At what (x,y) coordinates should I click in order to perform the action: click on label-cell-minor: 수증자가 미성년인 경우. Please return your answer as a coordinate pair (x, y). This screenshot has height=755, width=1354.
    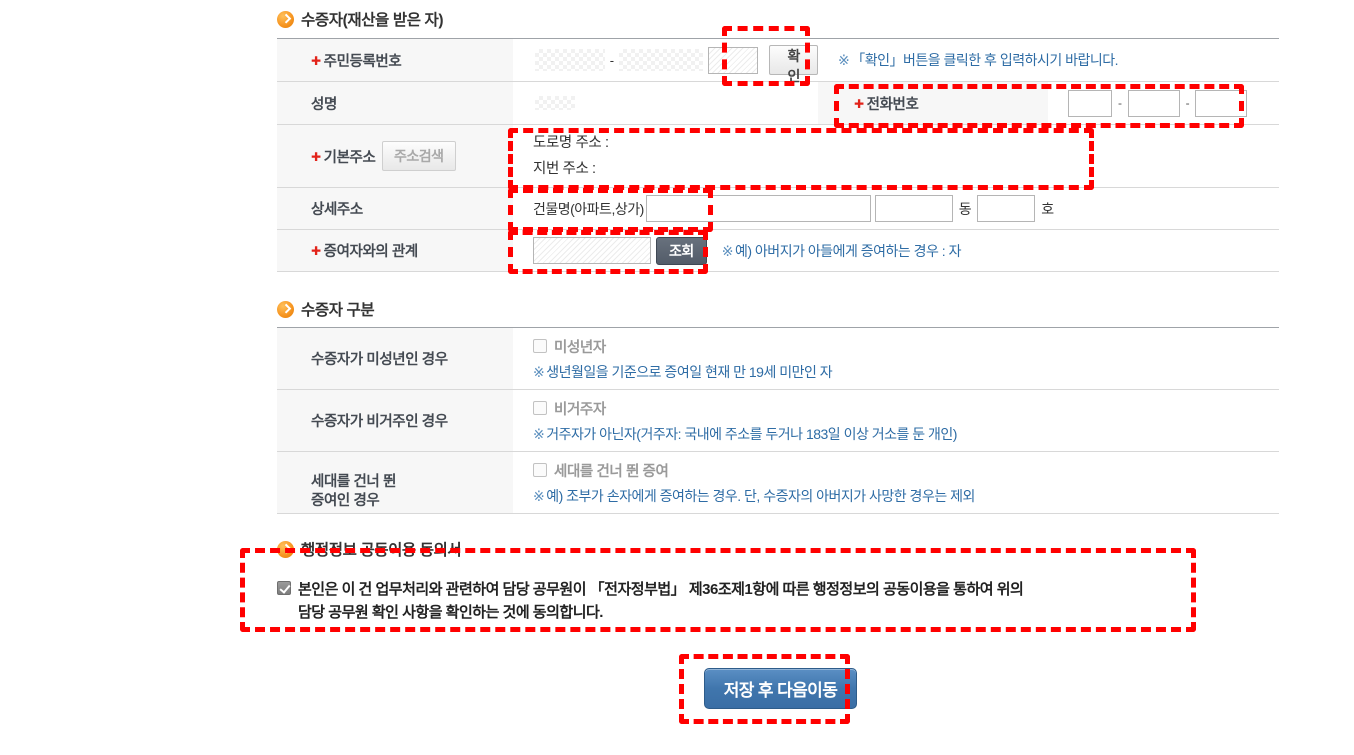
    Looking at the image, I should click on (395, 358).